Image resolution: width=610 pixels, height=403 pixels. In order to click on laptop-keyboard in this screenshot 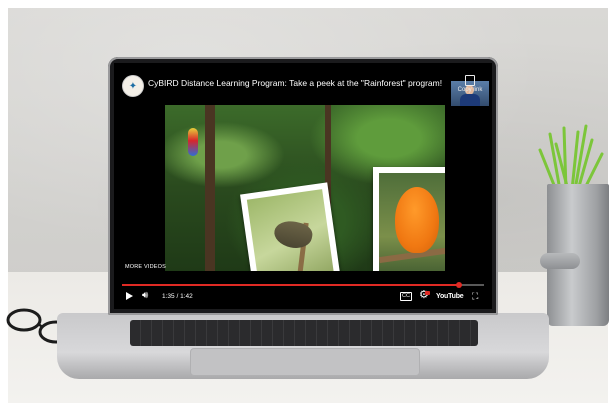, I will do `click(304, 333)`.